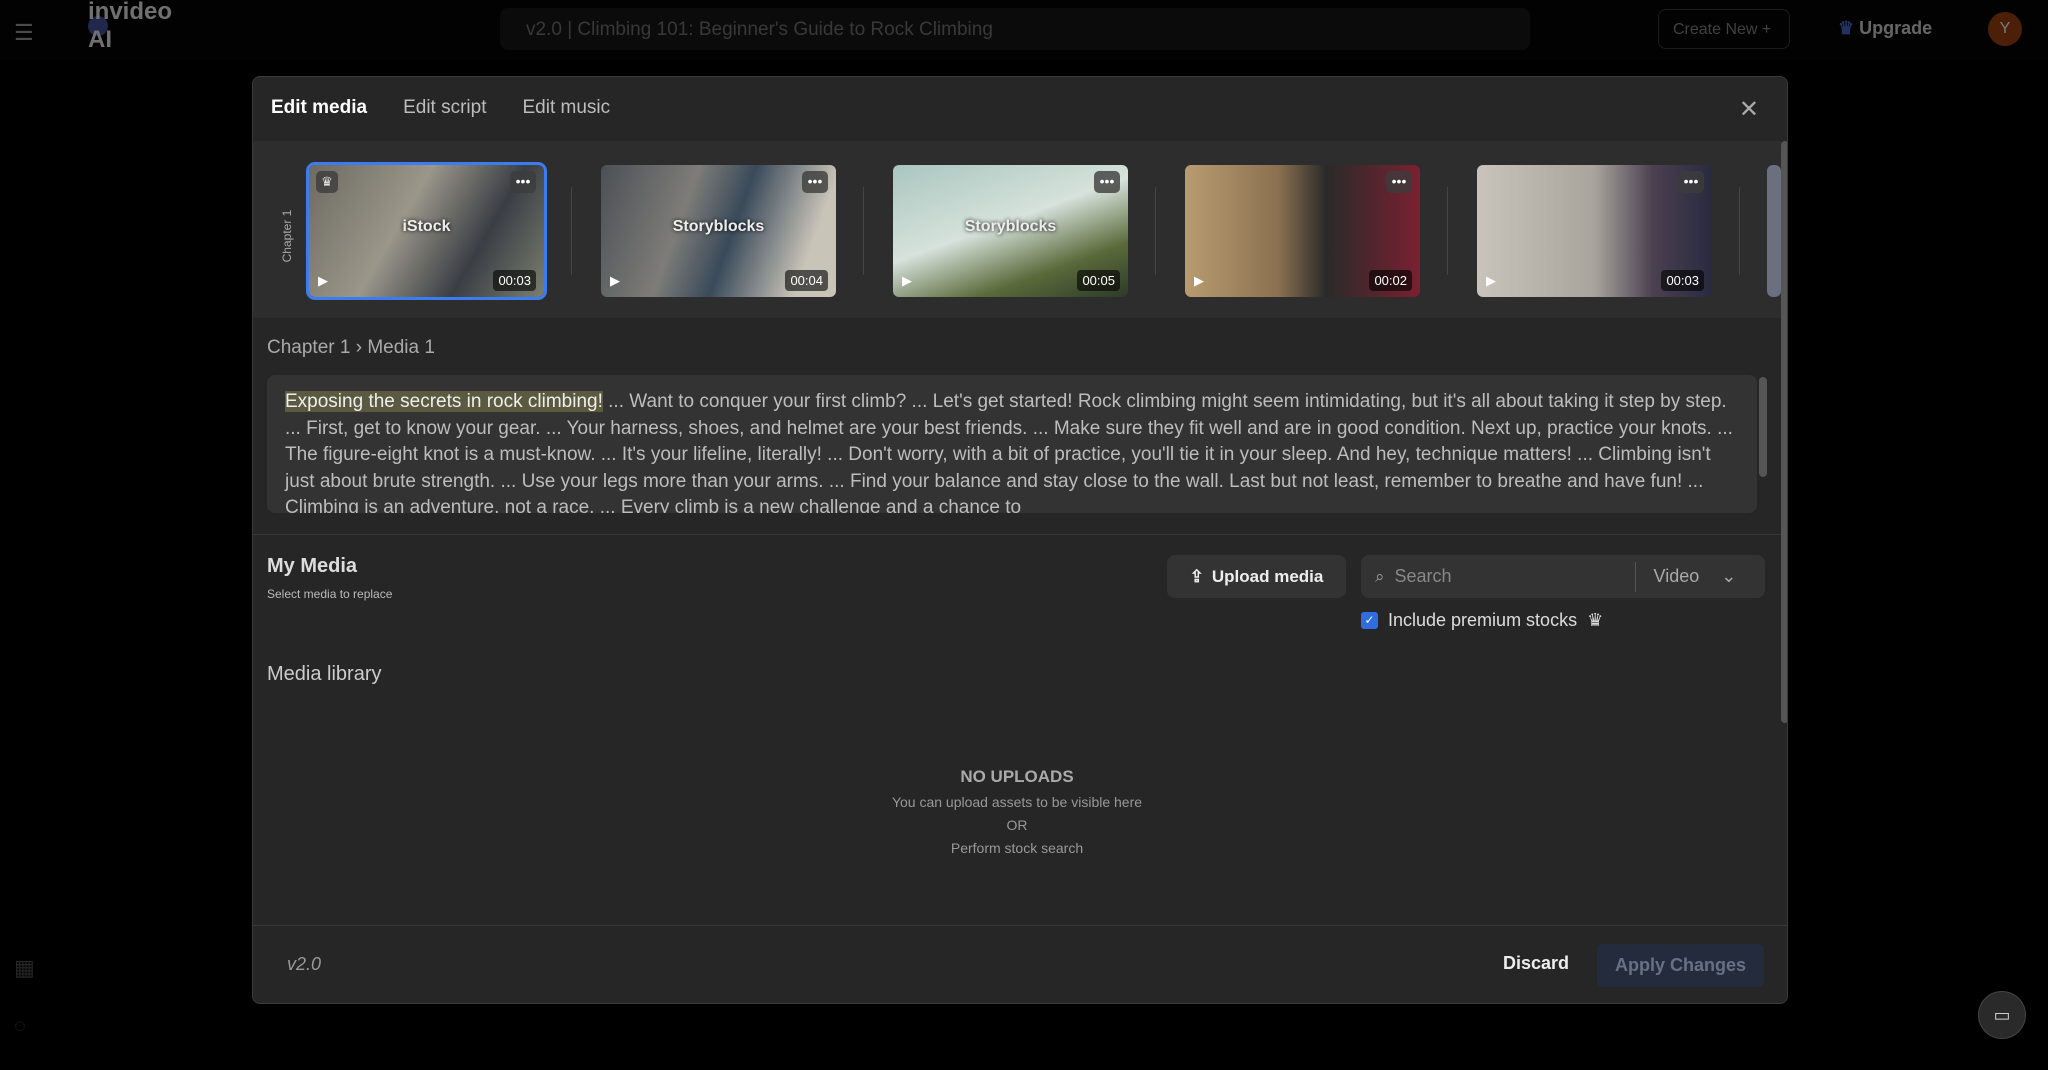  I want to click on grid-icon: ▦, so click(24, 968).